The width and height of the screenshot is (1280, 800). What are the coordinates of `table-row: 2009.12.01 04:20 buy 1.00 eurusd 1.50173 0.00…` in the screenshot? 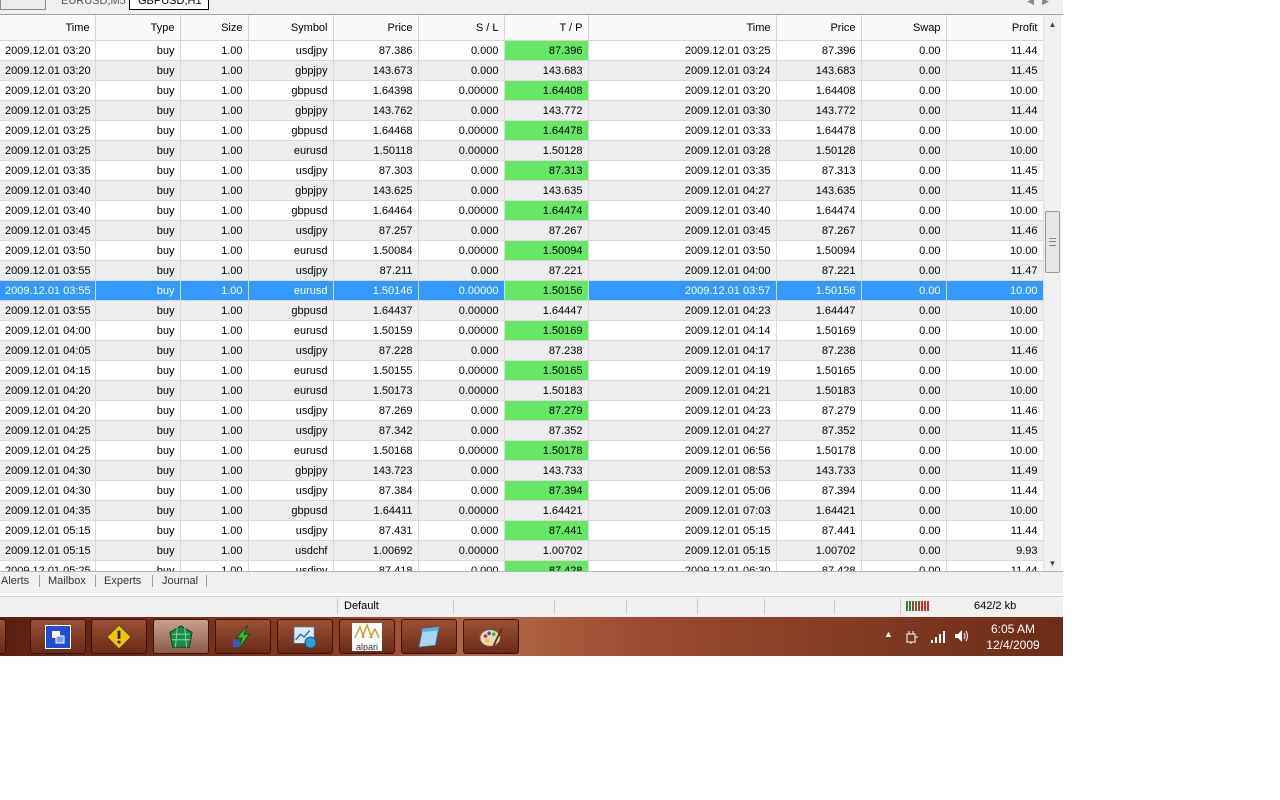 It's located at (521, 390).